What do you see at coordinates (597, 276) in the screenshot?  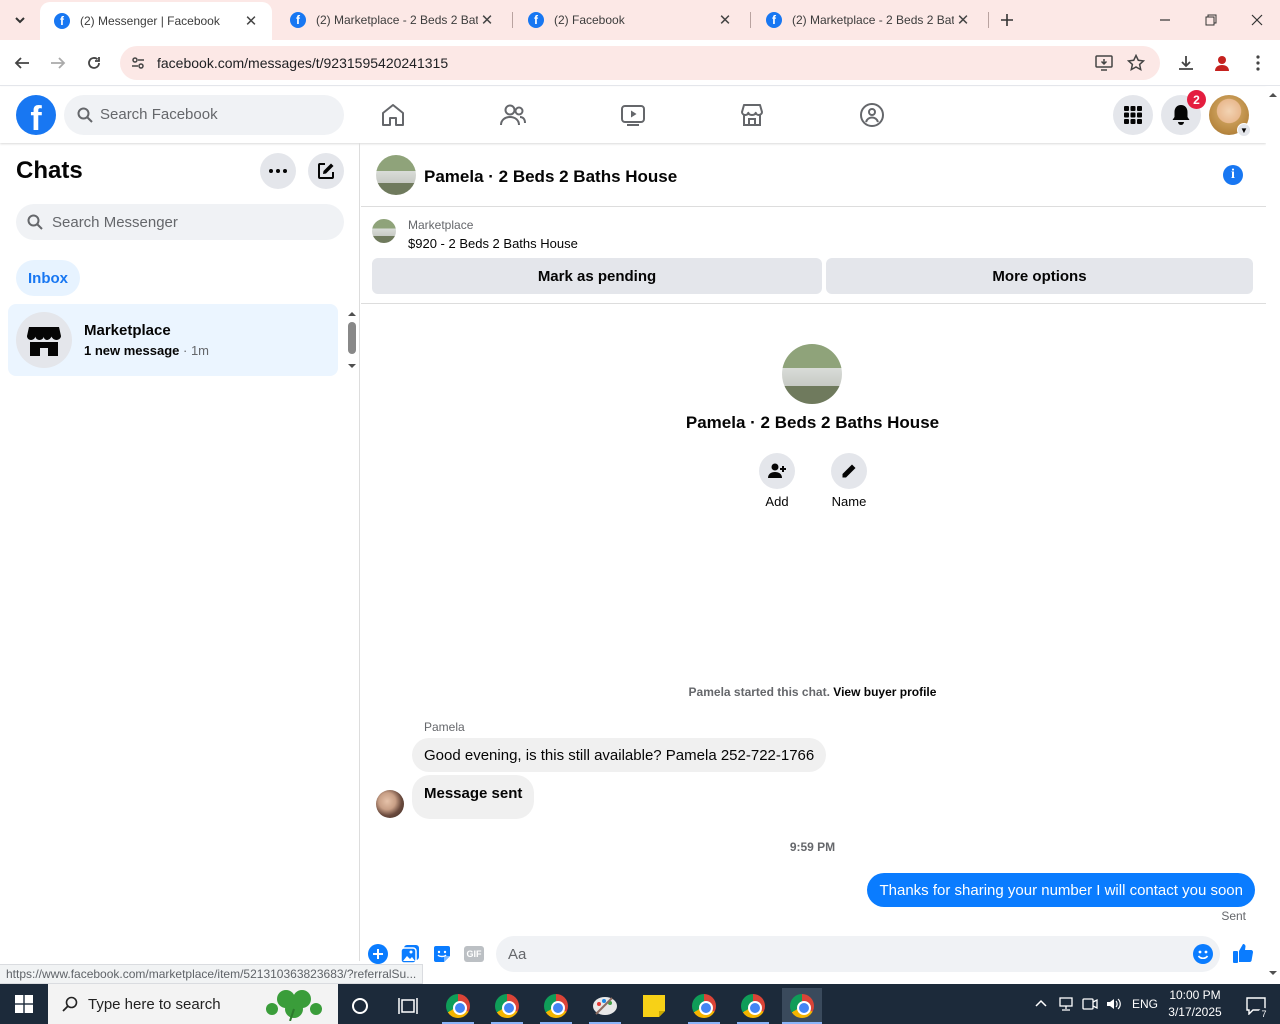 I see `mark-as-pending-button: Mark as pending` at bounding box center [597, 276].